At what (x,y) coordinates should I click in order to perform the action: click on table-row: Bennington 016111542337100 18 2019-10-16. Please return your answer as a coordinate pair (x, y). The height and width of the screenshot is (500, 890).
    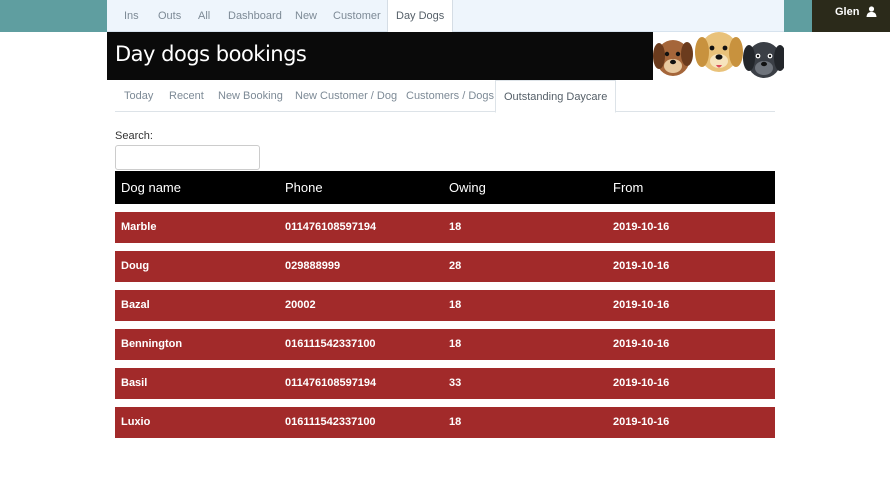
    Looking at the image, I should click on (445, 344).